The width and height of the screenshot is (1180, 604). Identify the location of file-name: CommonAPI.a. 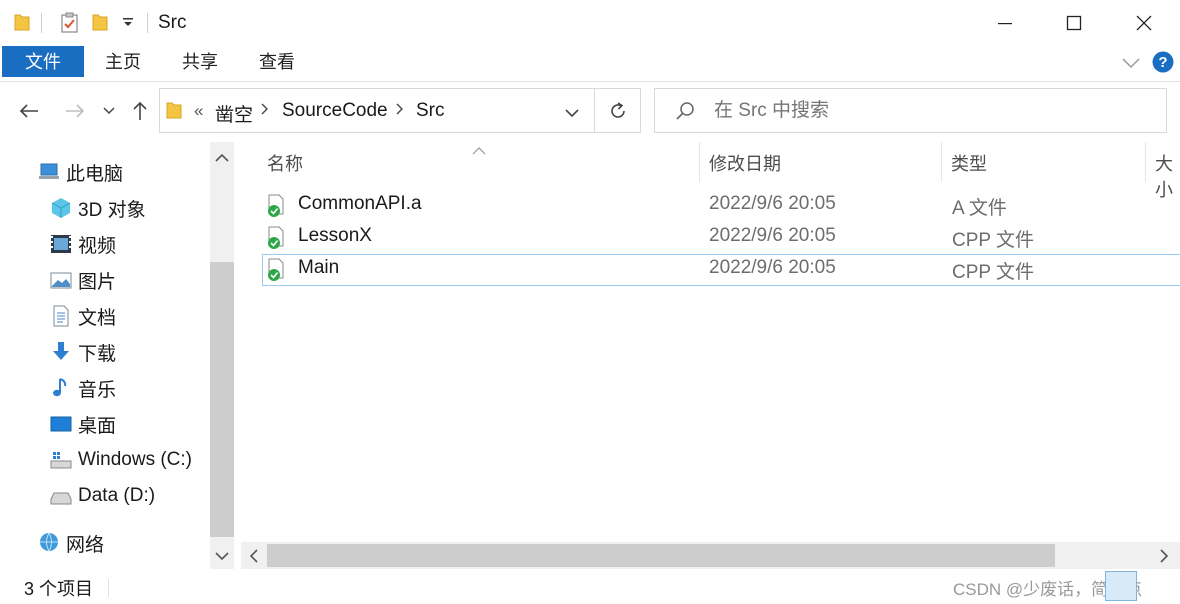
(360, 203).